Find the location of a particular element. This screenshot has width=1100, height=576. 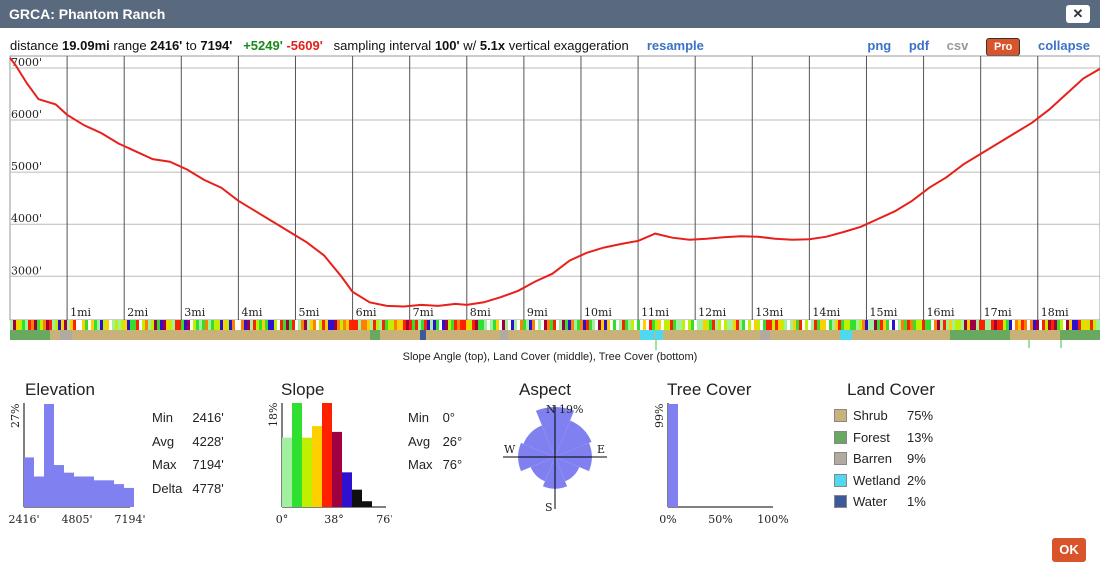

x-tick-label: 10mi is located at coordinates (598, 312).